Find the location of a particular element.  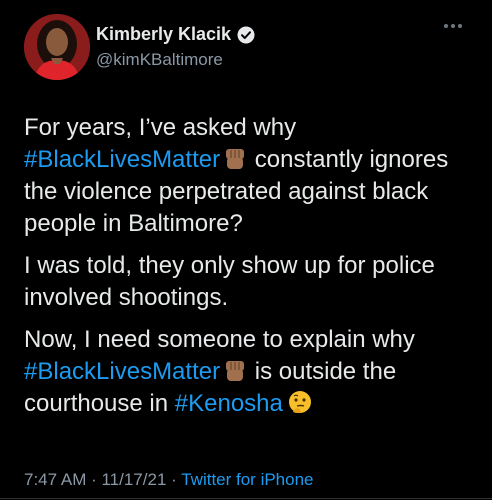

author-display-name: Kimberly Klacik is located at coordinates (163, 34).